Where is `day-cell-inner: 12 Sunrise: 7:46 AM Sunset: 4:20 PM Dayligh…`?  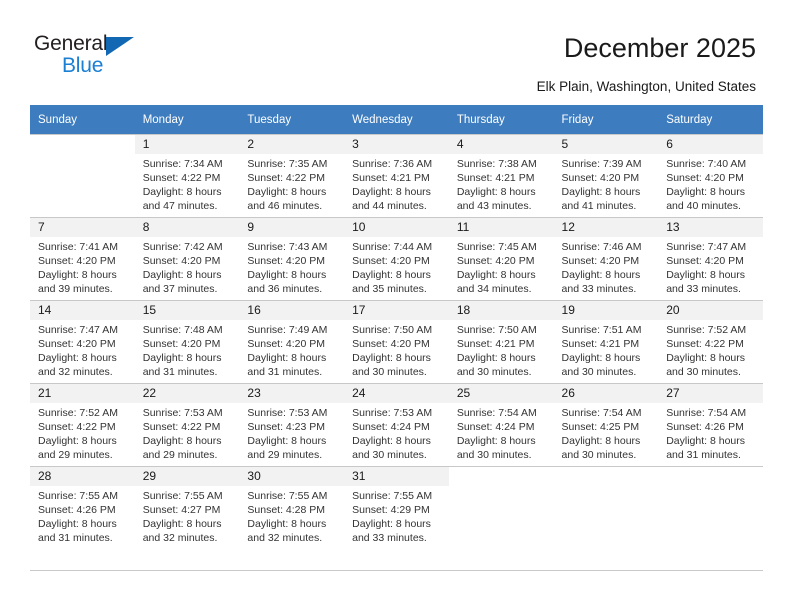 day-cell-inner: 12 Sunrise: 7:46 AM Sunset: 4:20 PM Dayligh… is located at coordinates (606, 258).